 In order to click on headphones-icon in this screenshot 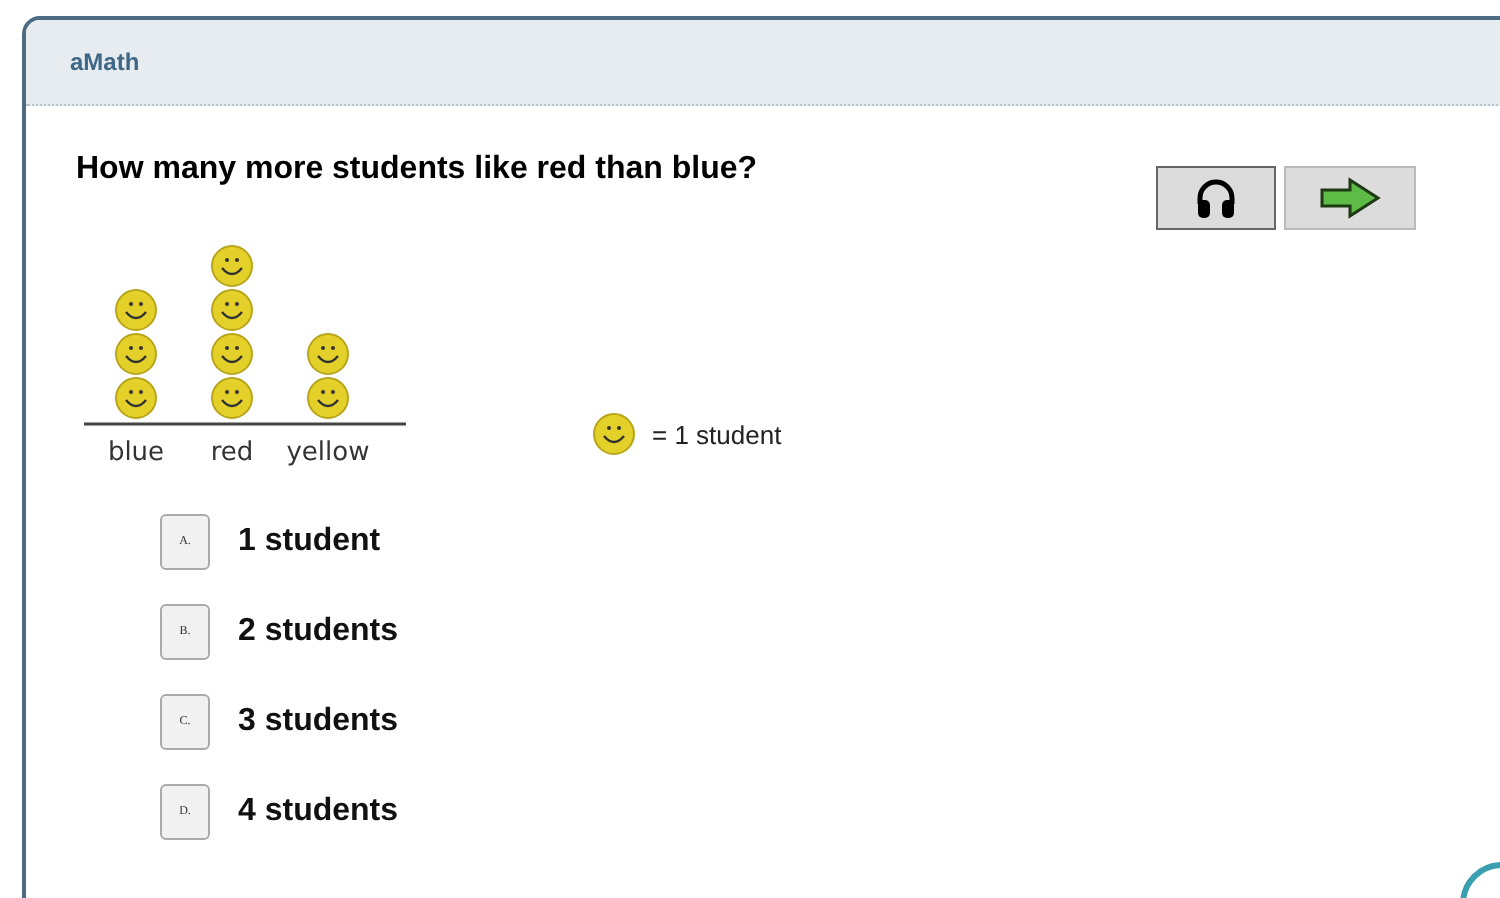, I will do `click(1216, 198)`.